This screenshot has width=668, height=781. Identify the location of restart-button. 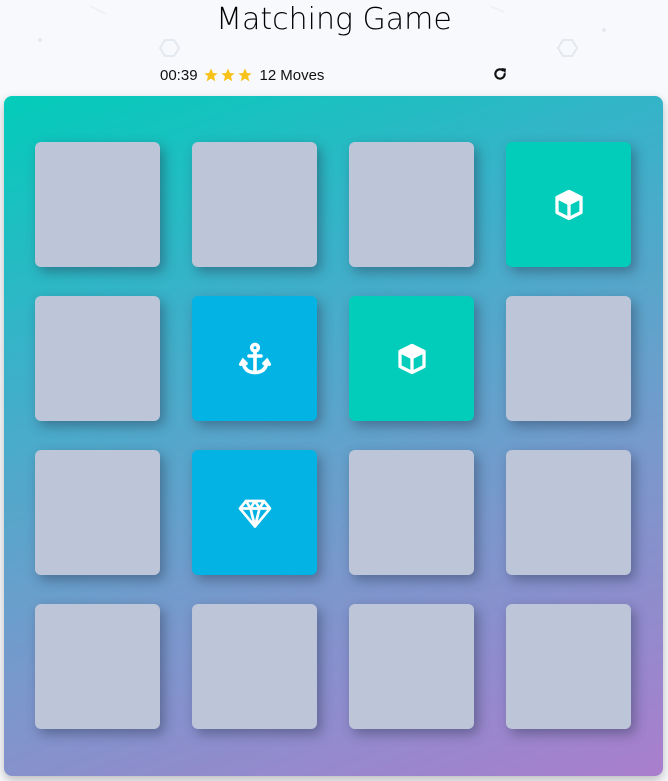
(500, 74).